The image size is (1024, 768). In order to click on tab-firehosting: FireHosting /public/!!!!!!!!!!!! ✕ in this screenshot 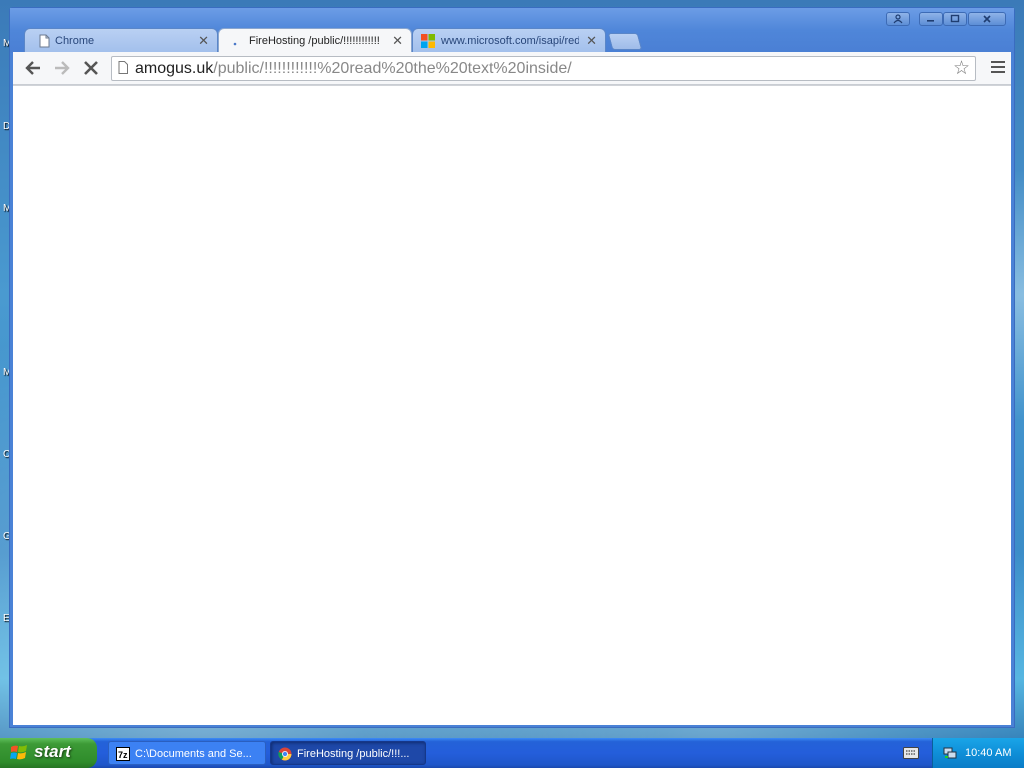, I will do `click(315, 40)`.